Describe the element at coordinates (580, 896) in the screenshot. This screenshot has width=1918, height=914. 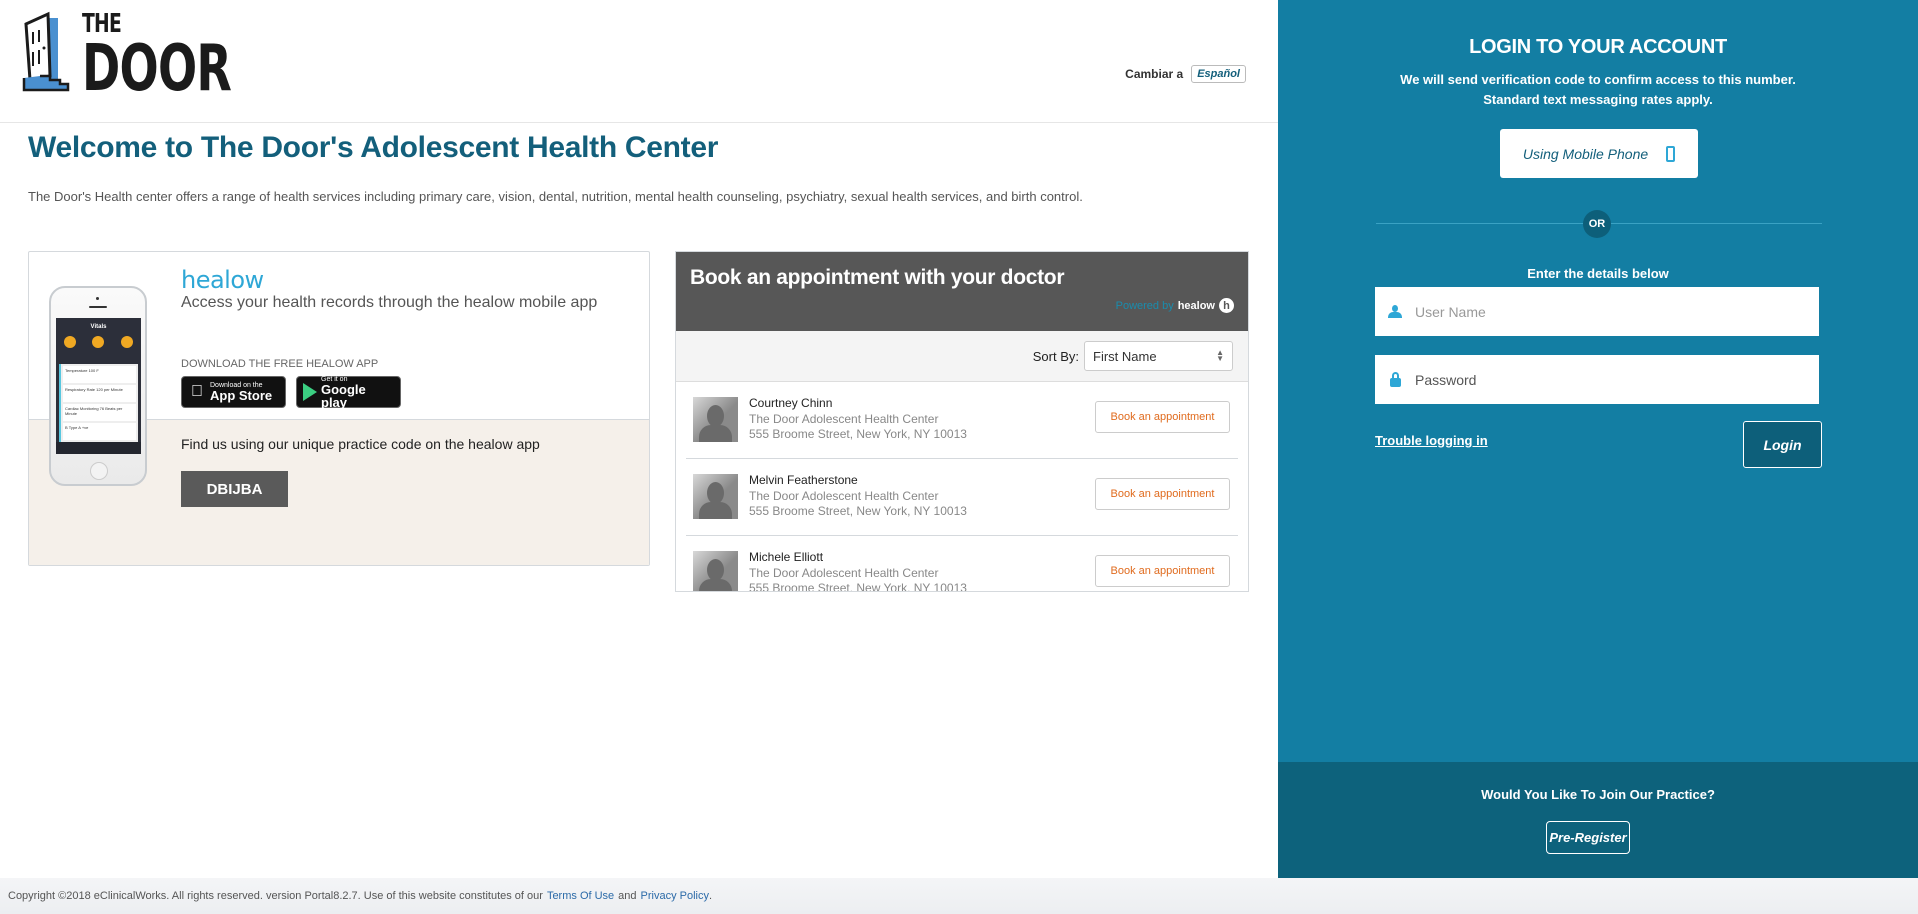
I see `terms-of-use-link: Terms Of Use` at that location.